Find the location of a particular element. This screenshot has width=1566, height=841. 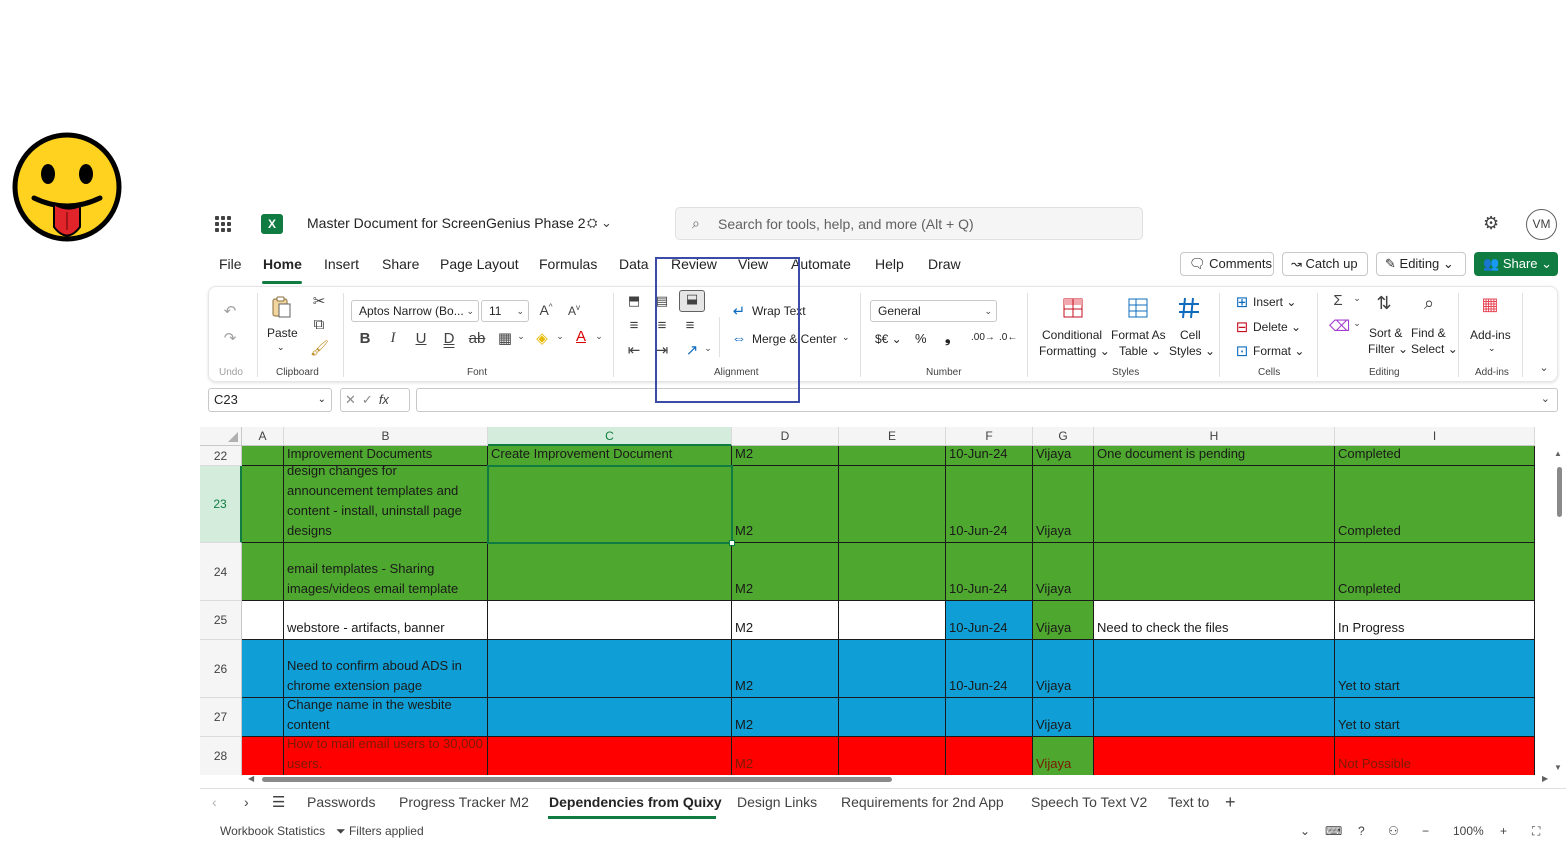

increase-decimal-icon: .00→ is located at coordinates (983, 337).